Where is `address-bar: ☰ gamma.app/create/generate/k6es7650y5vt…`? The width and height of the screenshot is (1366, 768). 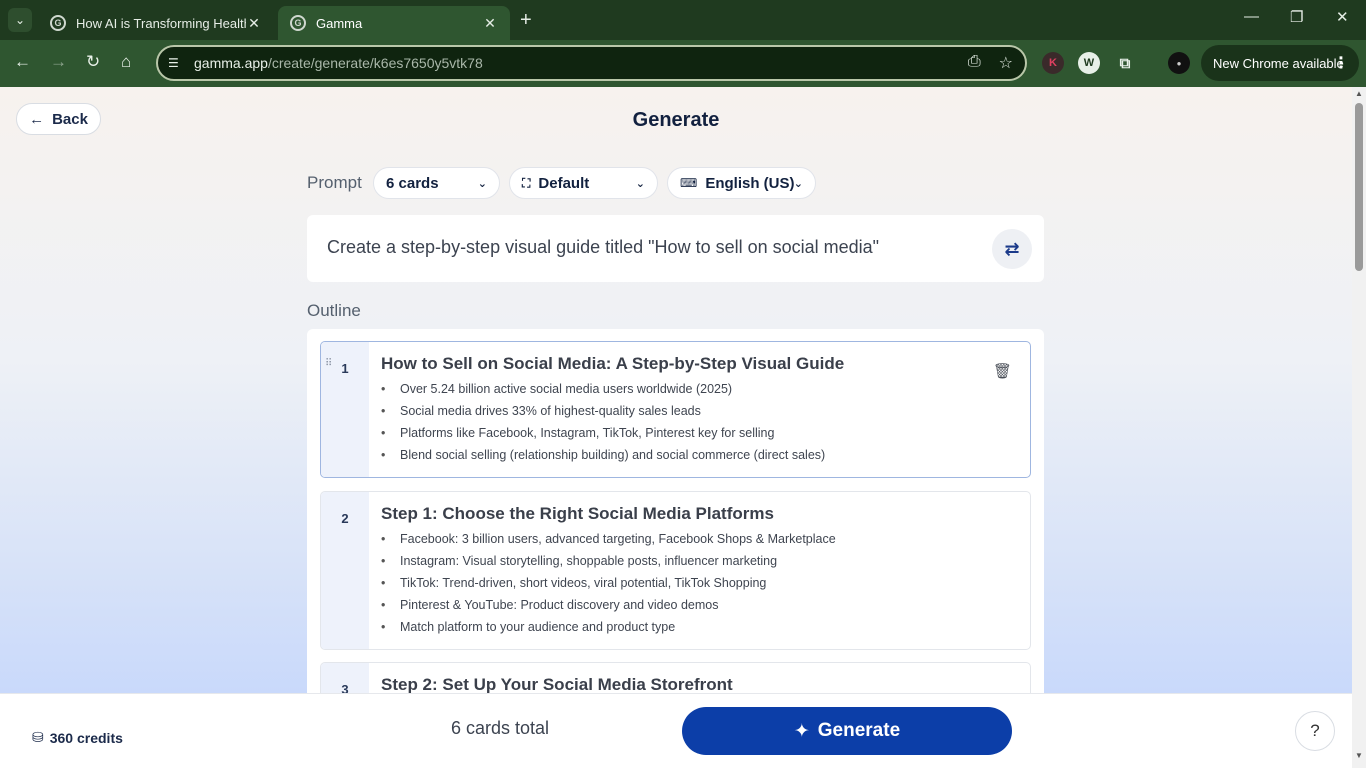 address-bar: ☰ gamma.app/create/generate/k6es7650y5vt… is located at coordinates (591, 63).